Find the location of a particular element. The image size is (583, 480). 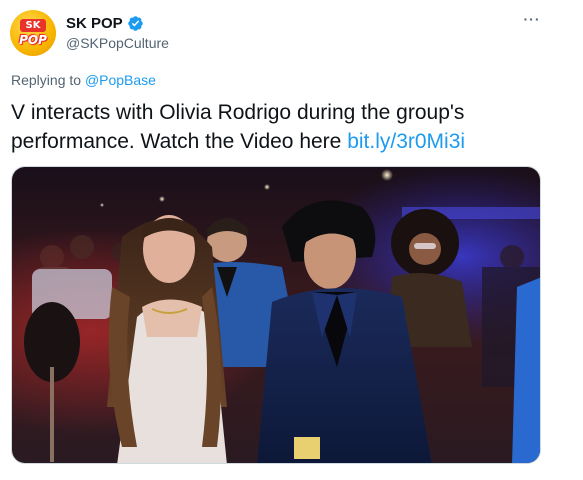

avatar-logo-bottom: POP is located at coordinates (33, 40).